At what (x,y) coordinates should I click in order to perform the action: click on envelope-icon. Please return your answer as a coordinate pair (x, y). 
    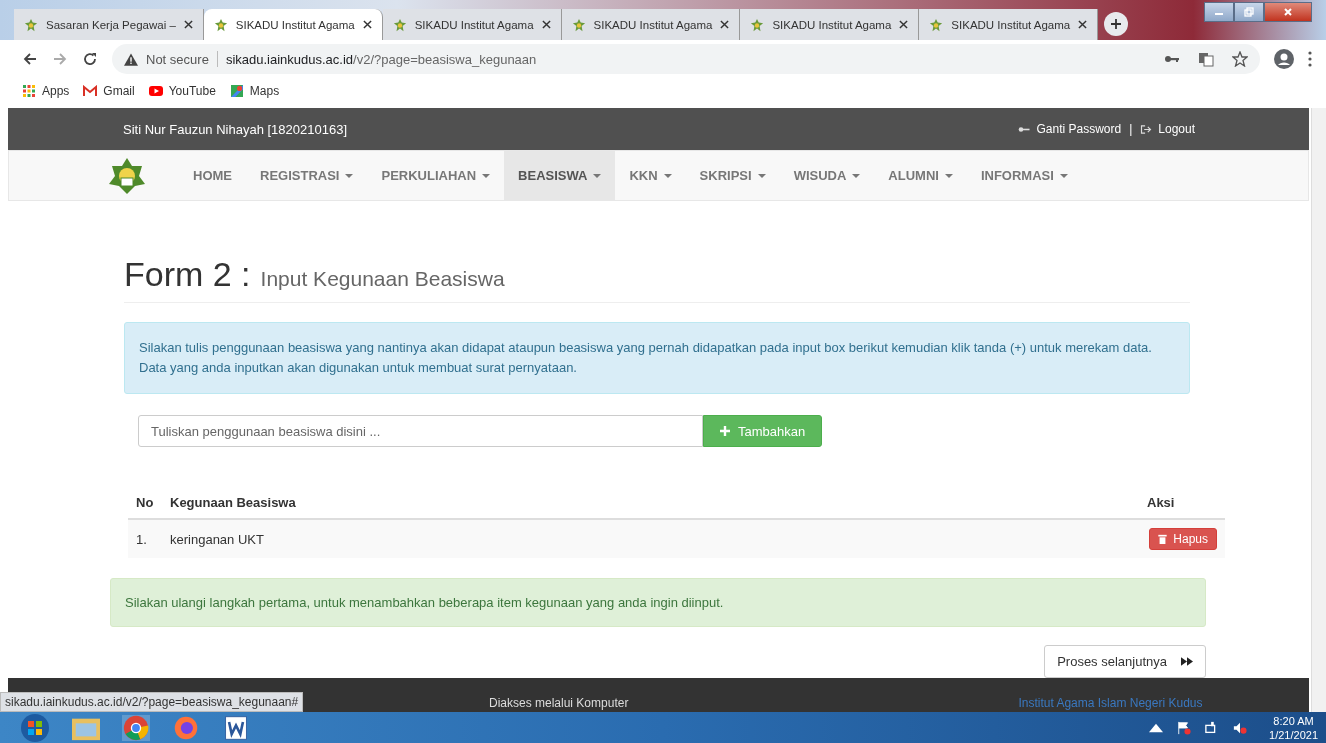
    Looking at the image, I should click on (90, 90).